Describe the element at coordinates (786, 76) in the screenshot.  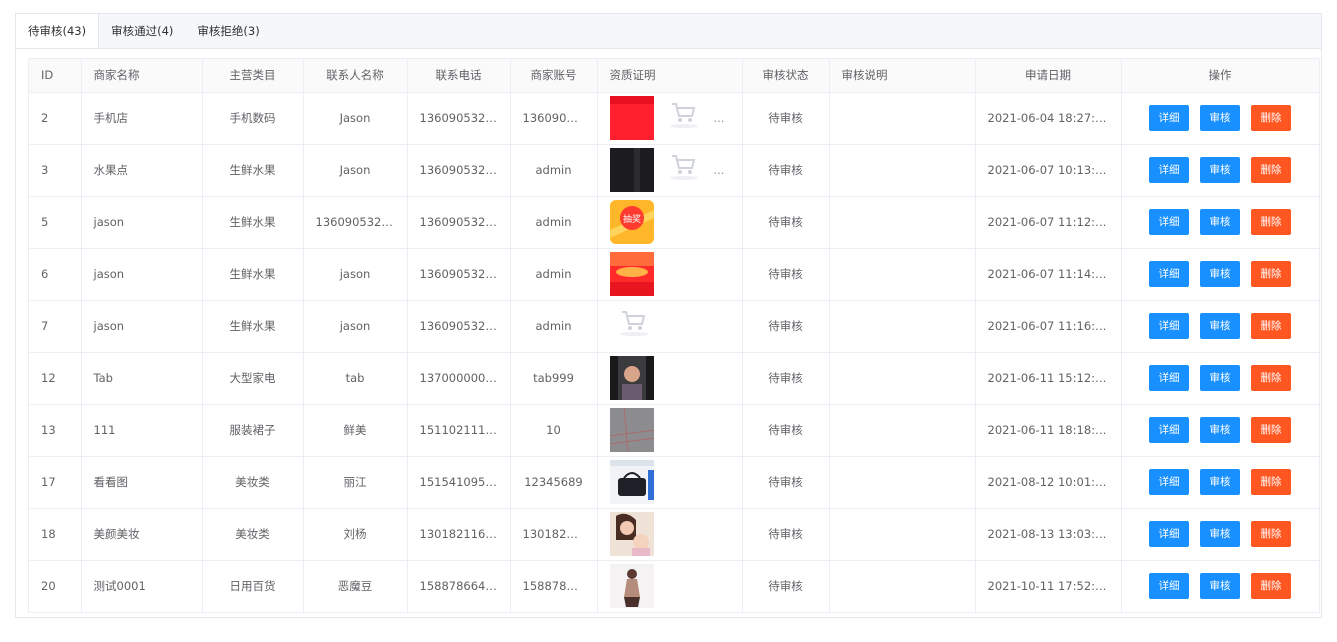
I see `col-header-status: 审核状态` at that location.